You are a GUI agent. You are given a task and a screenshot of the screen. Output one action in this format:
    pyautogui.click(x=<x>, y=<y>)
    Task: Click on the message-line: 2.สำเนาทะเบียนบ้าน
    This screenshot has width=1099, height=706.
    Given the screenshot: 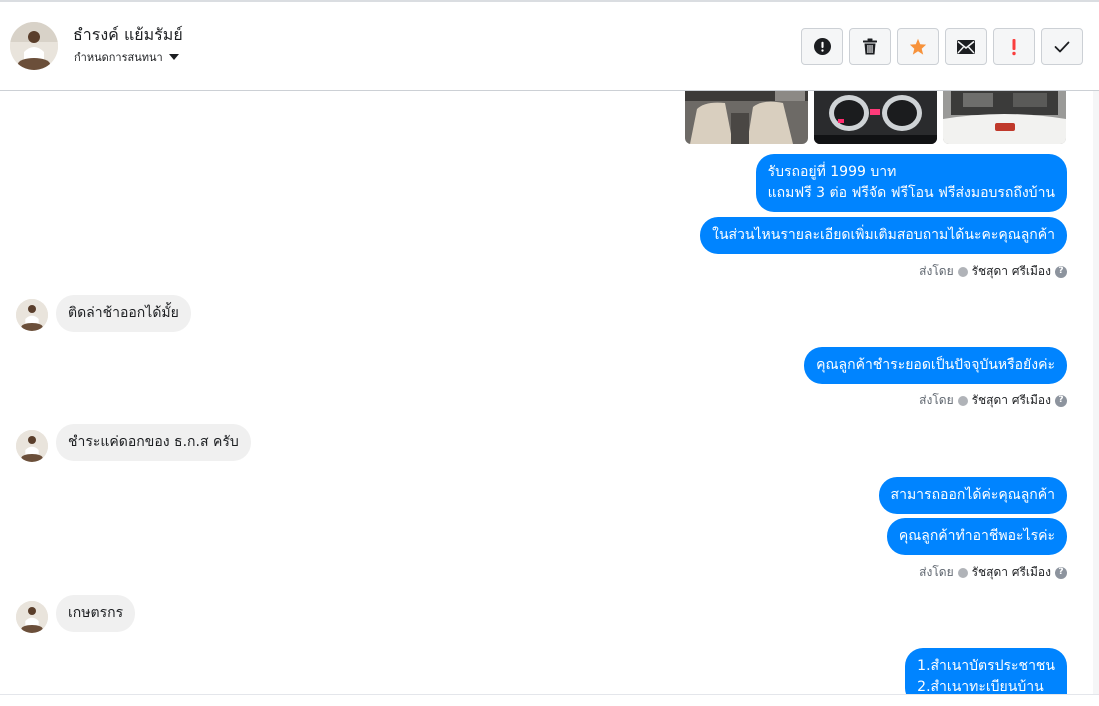 What is the action you would take?
    pyautogui.click(x=980, y=686)
    